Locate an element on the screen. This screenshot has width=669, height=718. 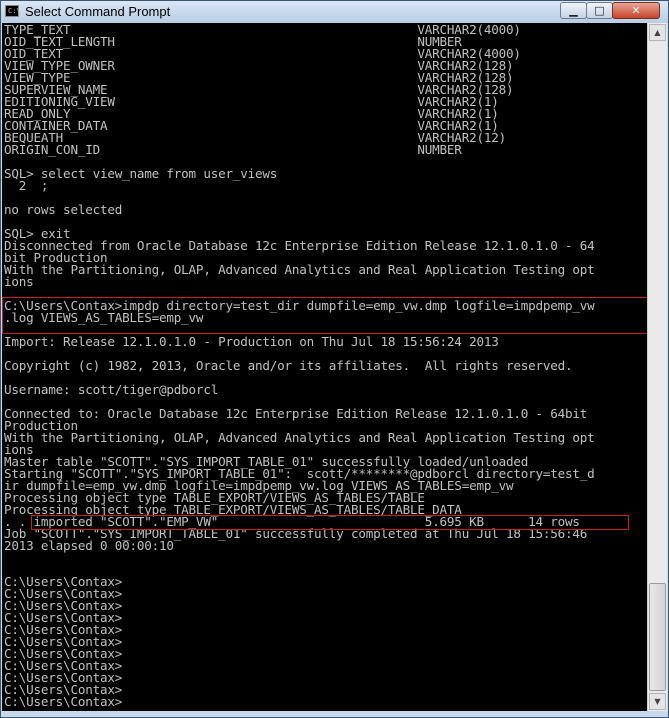
maximize-button: □ is located at coordinates (599, 10).